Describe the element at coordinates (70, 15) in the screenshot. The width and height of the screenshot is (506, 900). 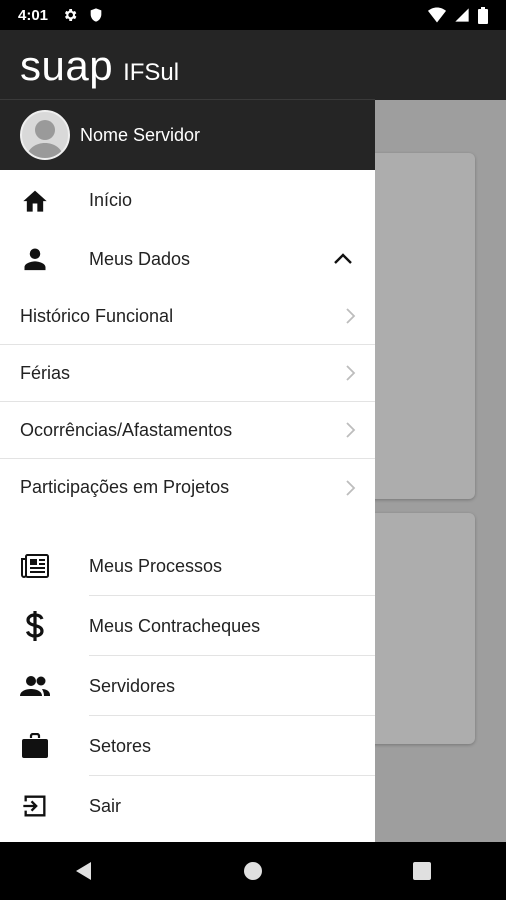
I see `gear-icon` at that location.